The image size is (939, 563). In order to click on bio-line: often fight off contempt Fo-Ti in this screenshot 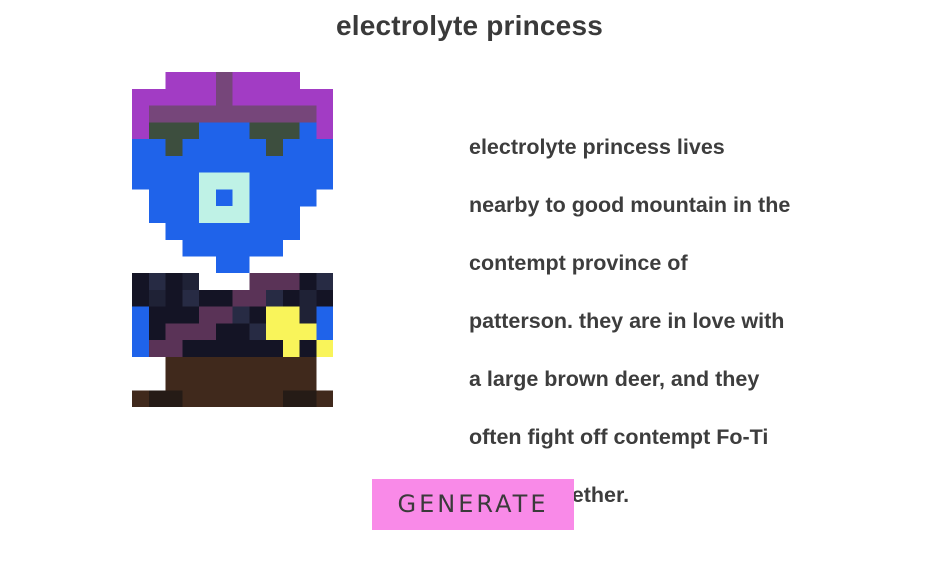, I will do `click(619, 437)`.